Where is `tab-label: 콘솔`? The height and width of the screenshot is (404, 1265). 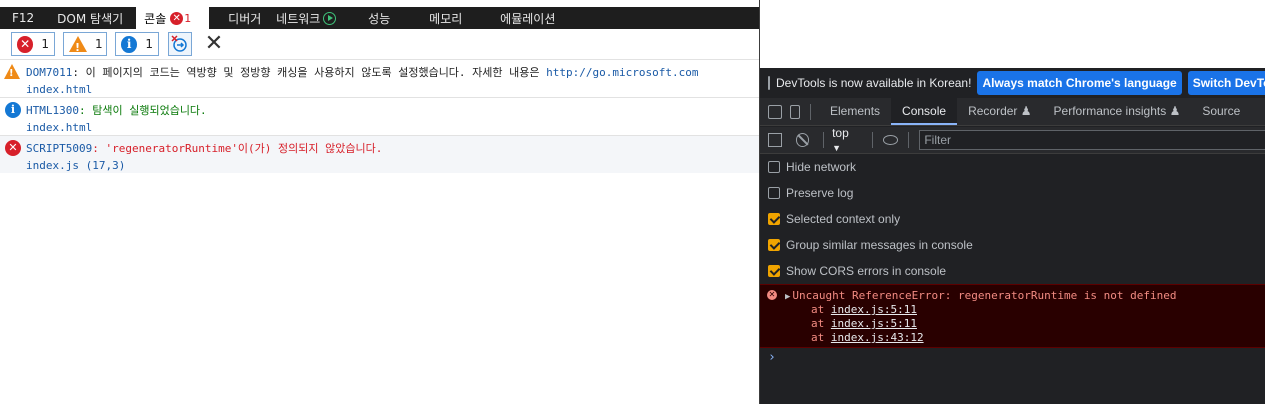 tab-label: 콘솔 is located at coordinates (155, 18).